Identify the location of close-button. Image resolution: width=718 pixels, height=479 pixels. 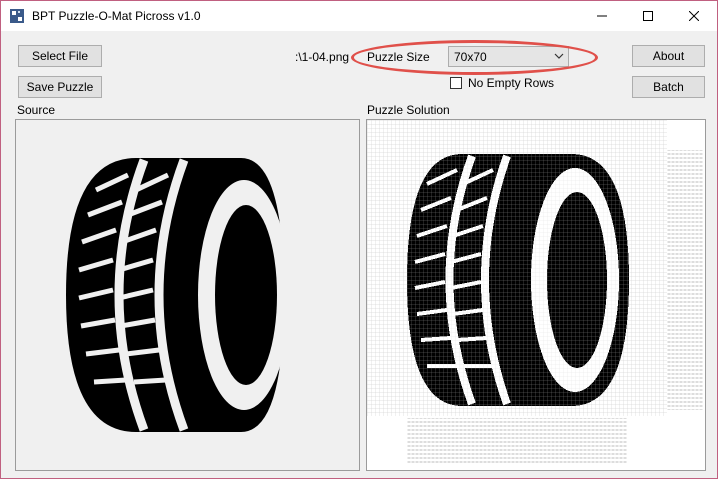
(694, 16).